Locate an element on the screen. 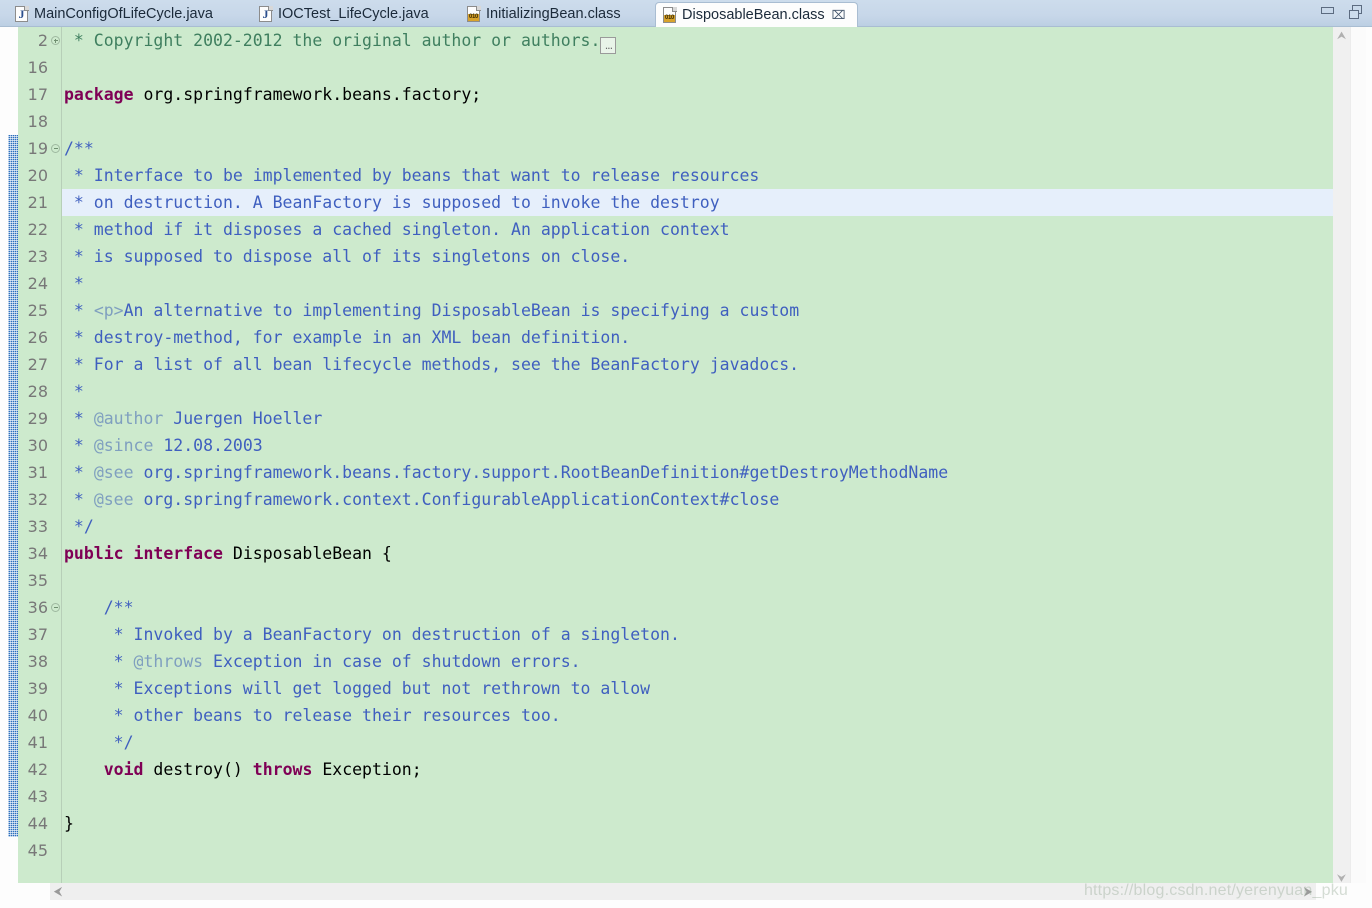  editor-tab-label: IOCTest_LifeCycle.java is located at coordinates (353, 14).